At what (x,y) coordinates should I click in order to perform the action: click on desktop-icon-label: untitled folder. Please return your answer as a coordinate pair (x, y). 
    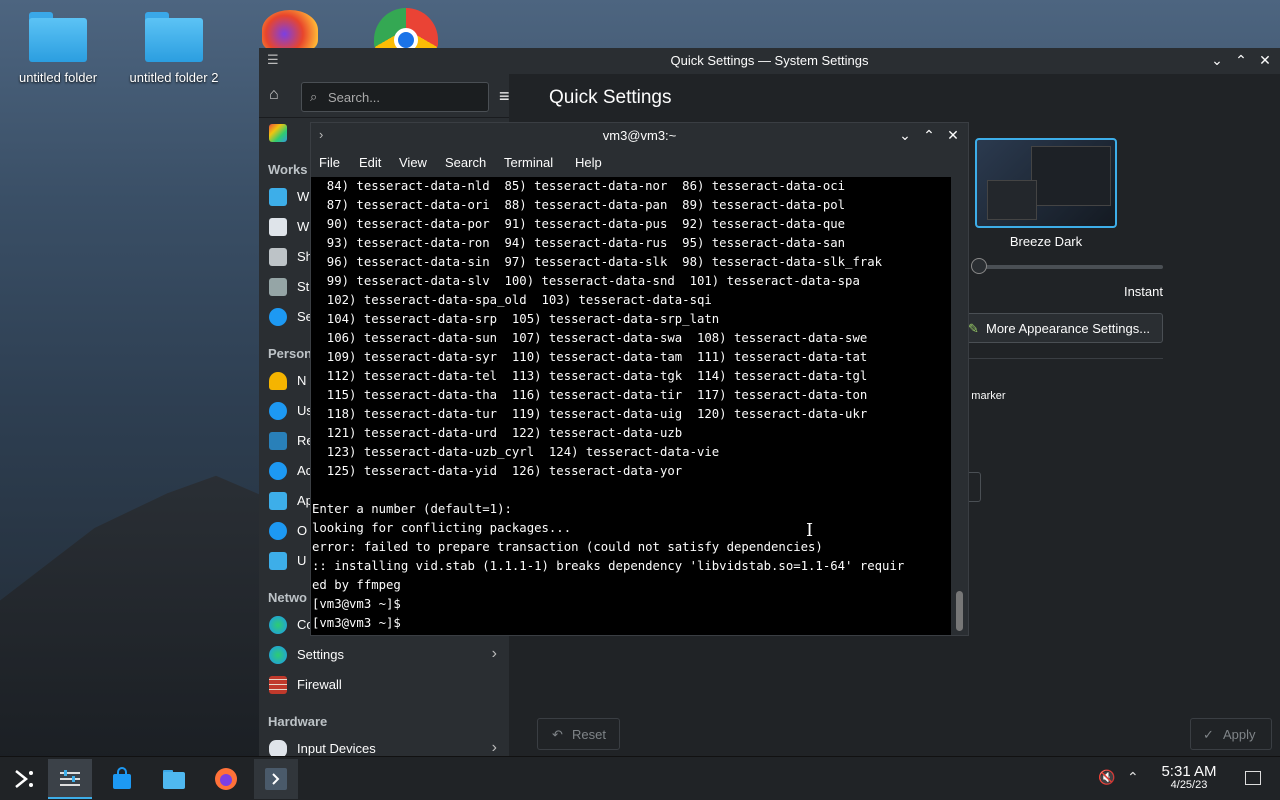
    Looking at the image, I should click on (58, 77).